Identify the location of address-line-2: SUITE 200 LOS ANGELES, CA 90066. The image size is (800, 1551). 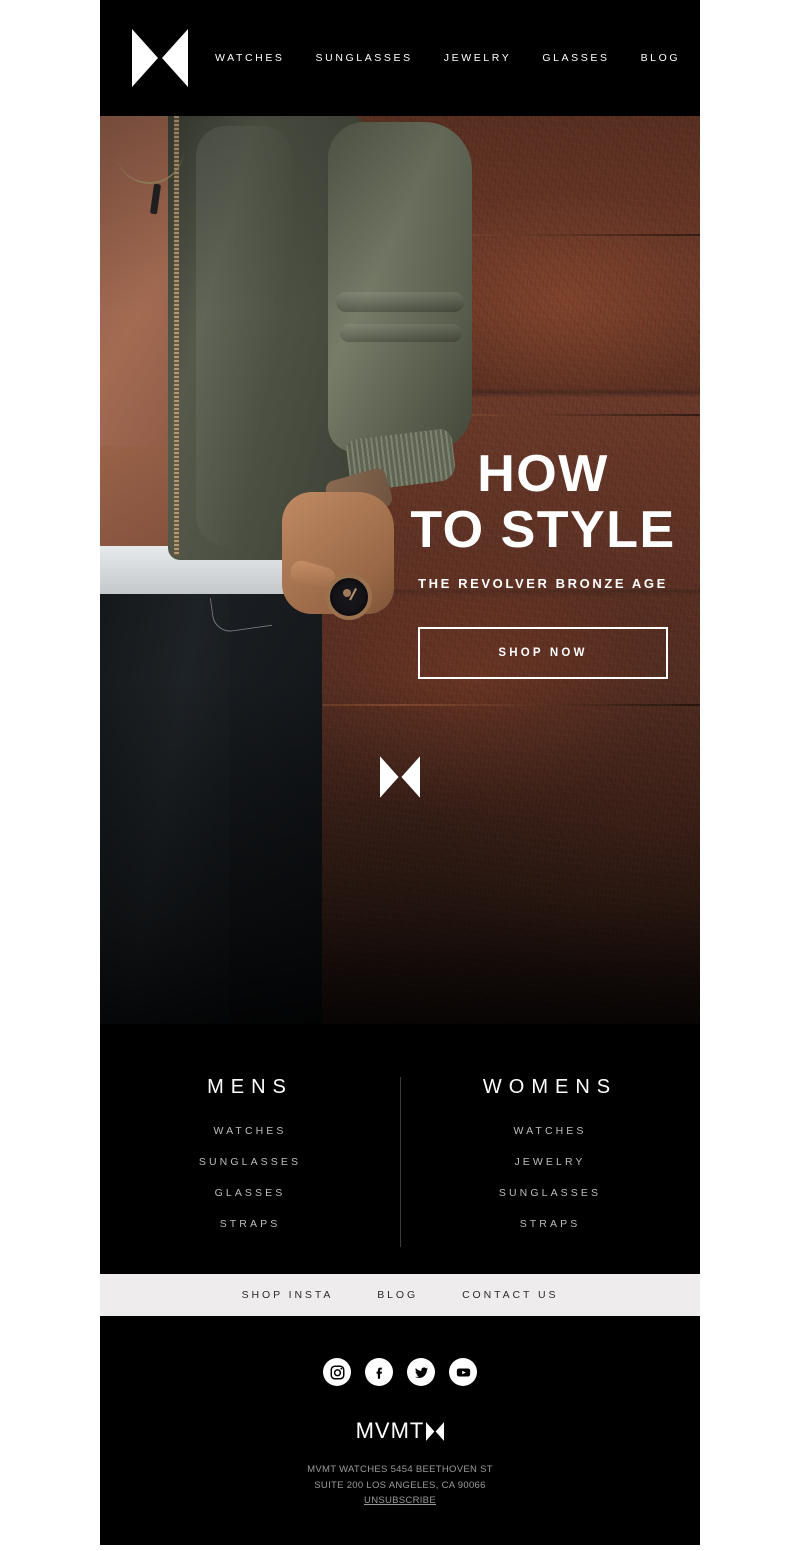
(400, 1485).